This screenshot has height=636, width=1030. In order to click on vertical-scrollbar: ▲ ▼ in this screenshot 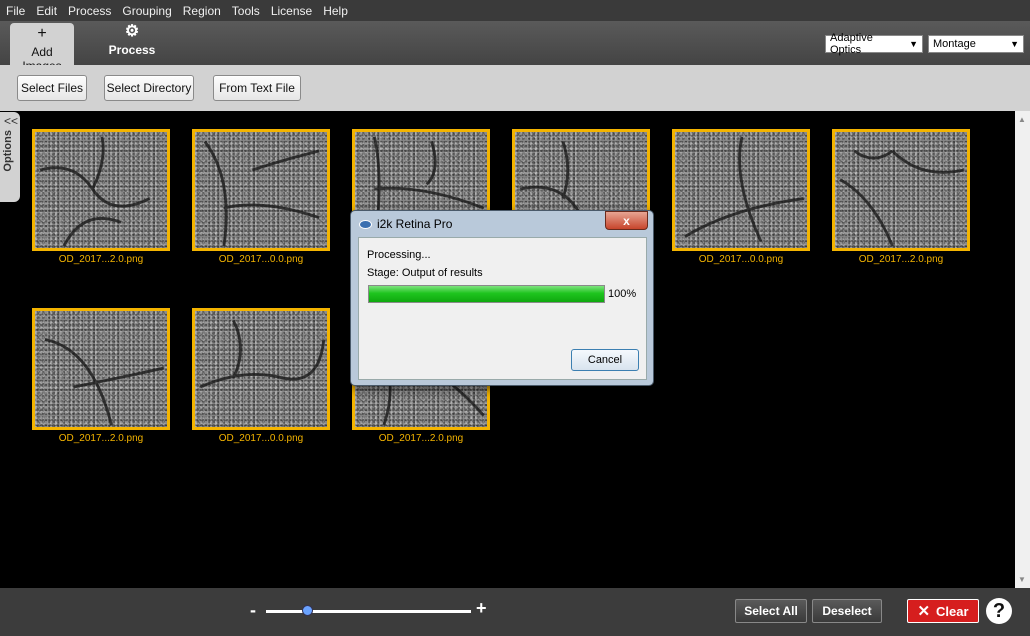, I will do `click(1022, 349)`.